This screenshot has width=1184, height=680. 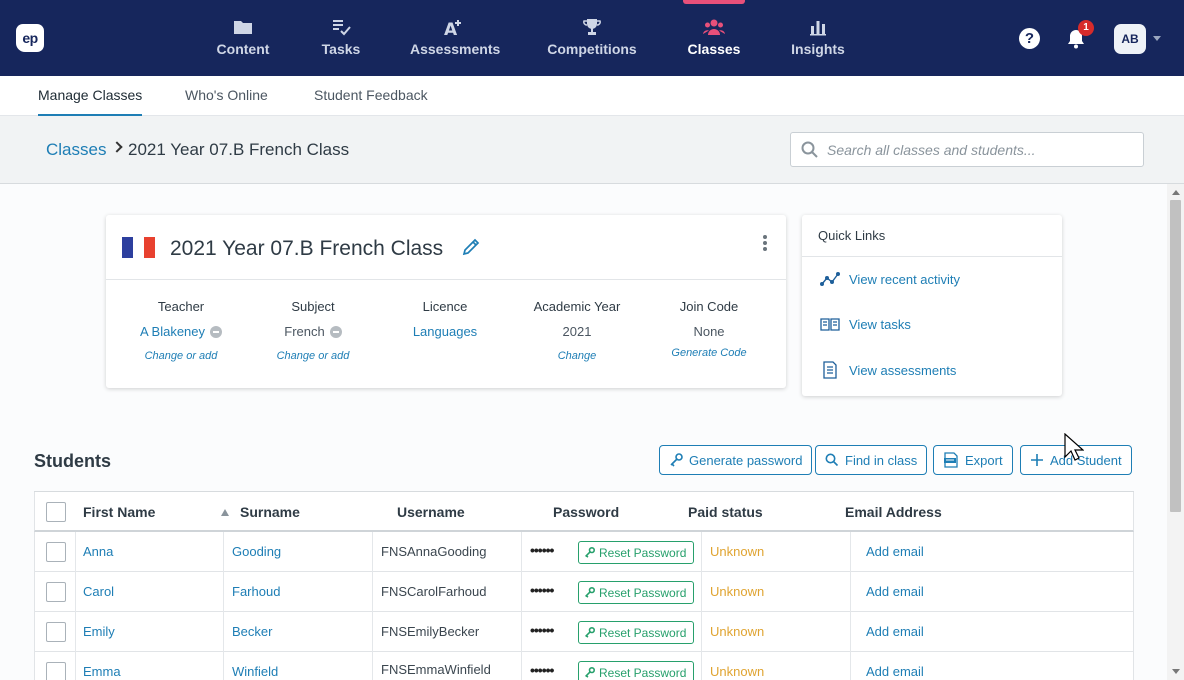 I want to click on licence-link: Languages, so click(x=445, y=331).